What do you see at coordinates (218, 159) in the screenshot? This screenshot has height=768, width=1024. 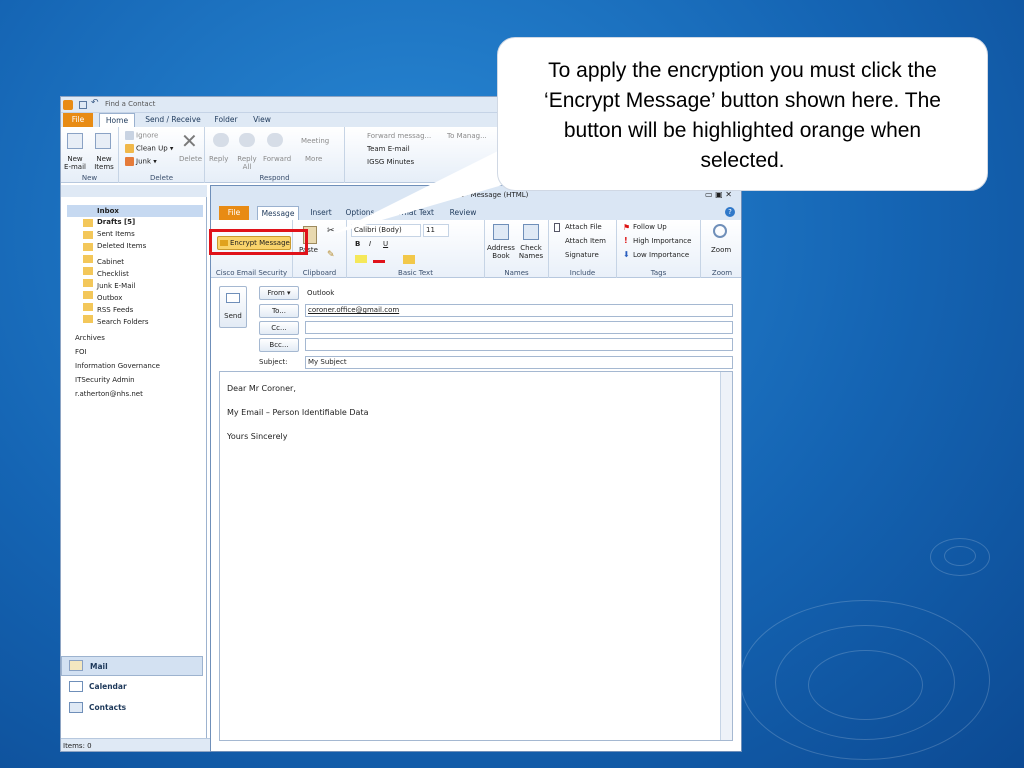 I see `reply-button: Reply` at bounding box center [218, 159].